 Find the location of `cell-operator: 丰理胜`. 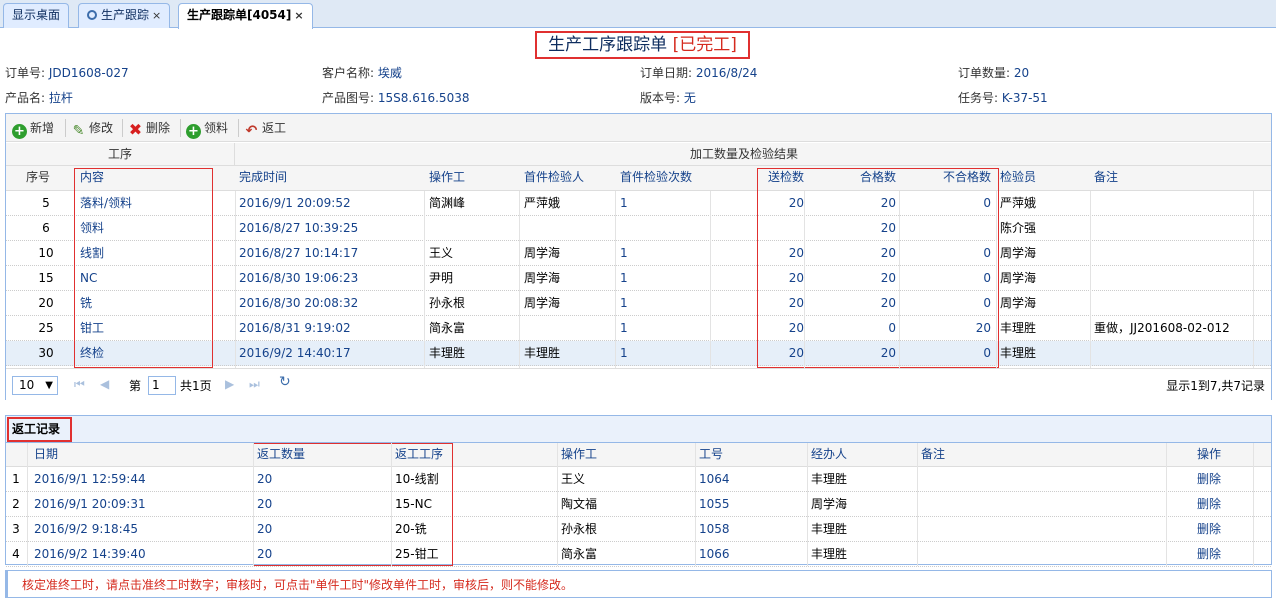

cell-operator: 丰理胜 is located at coordinates (447, 353).